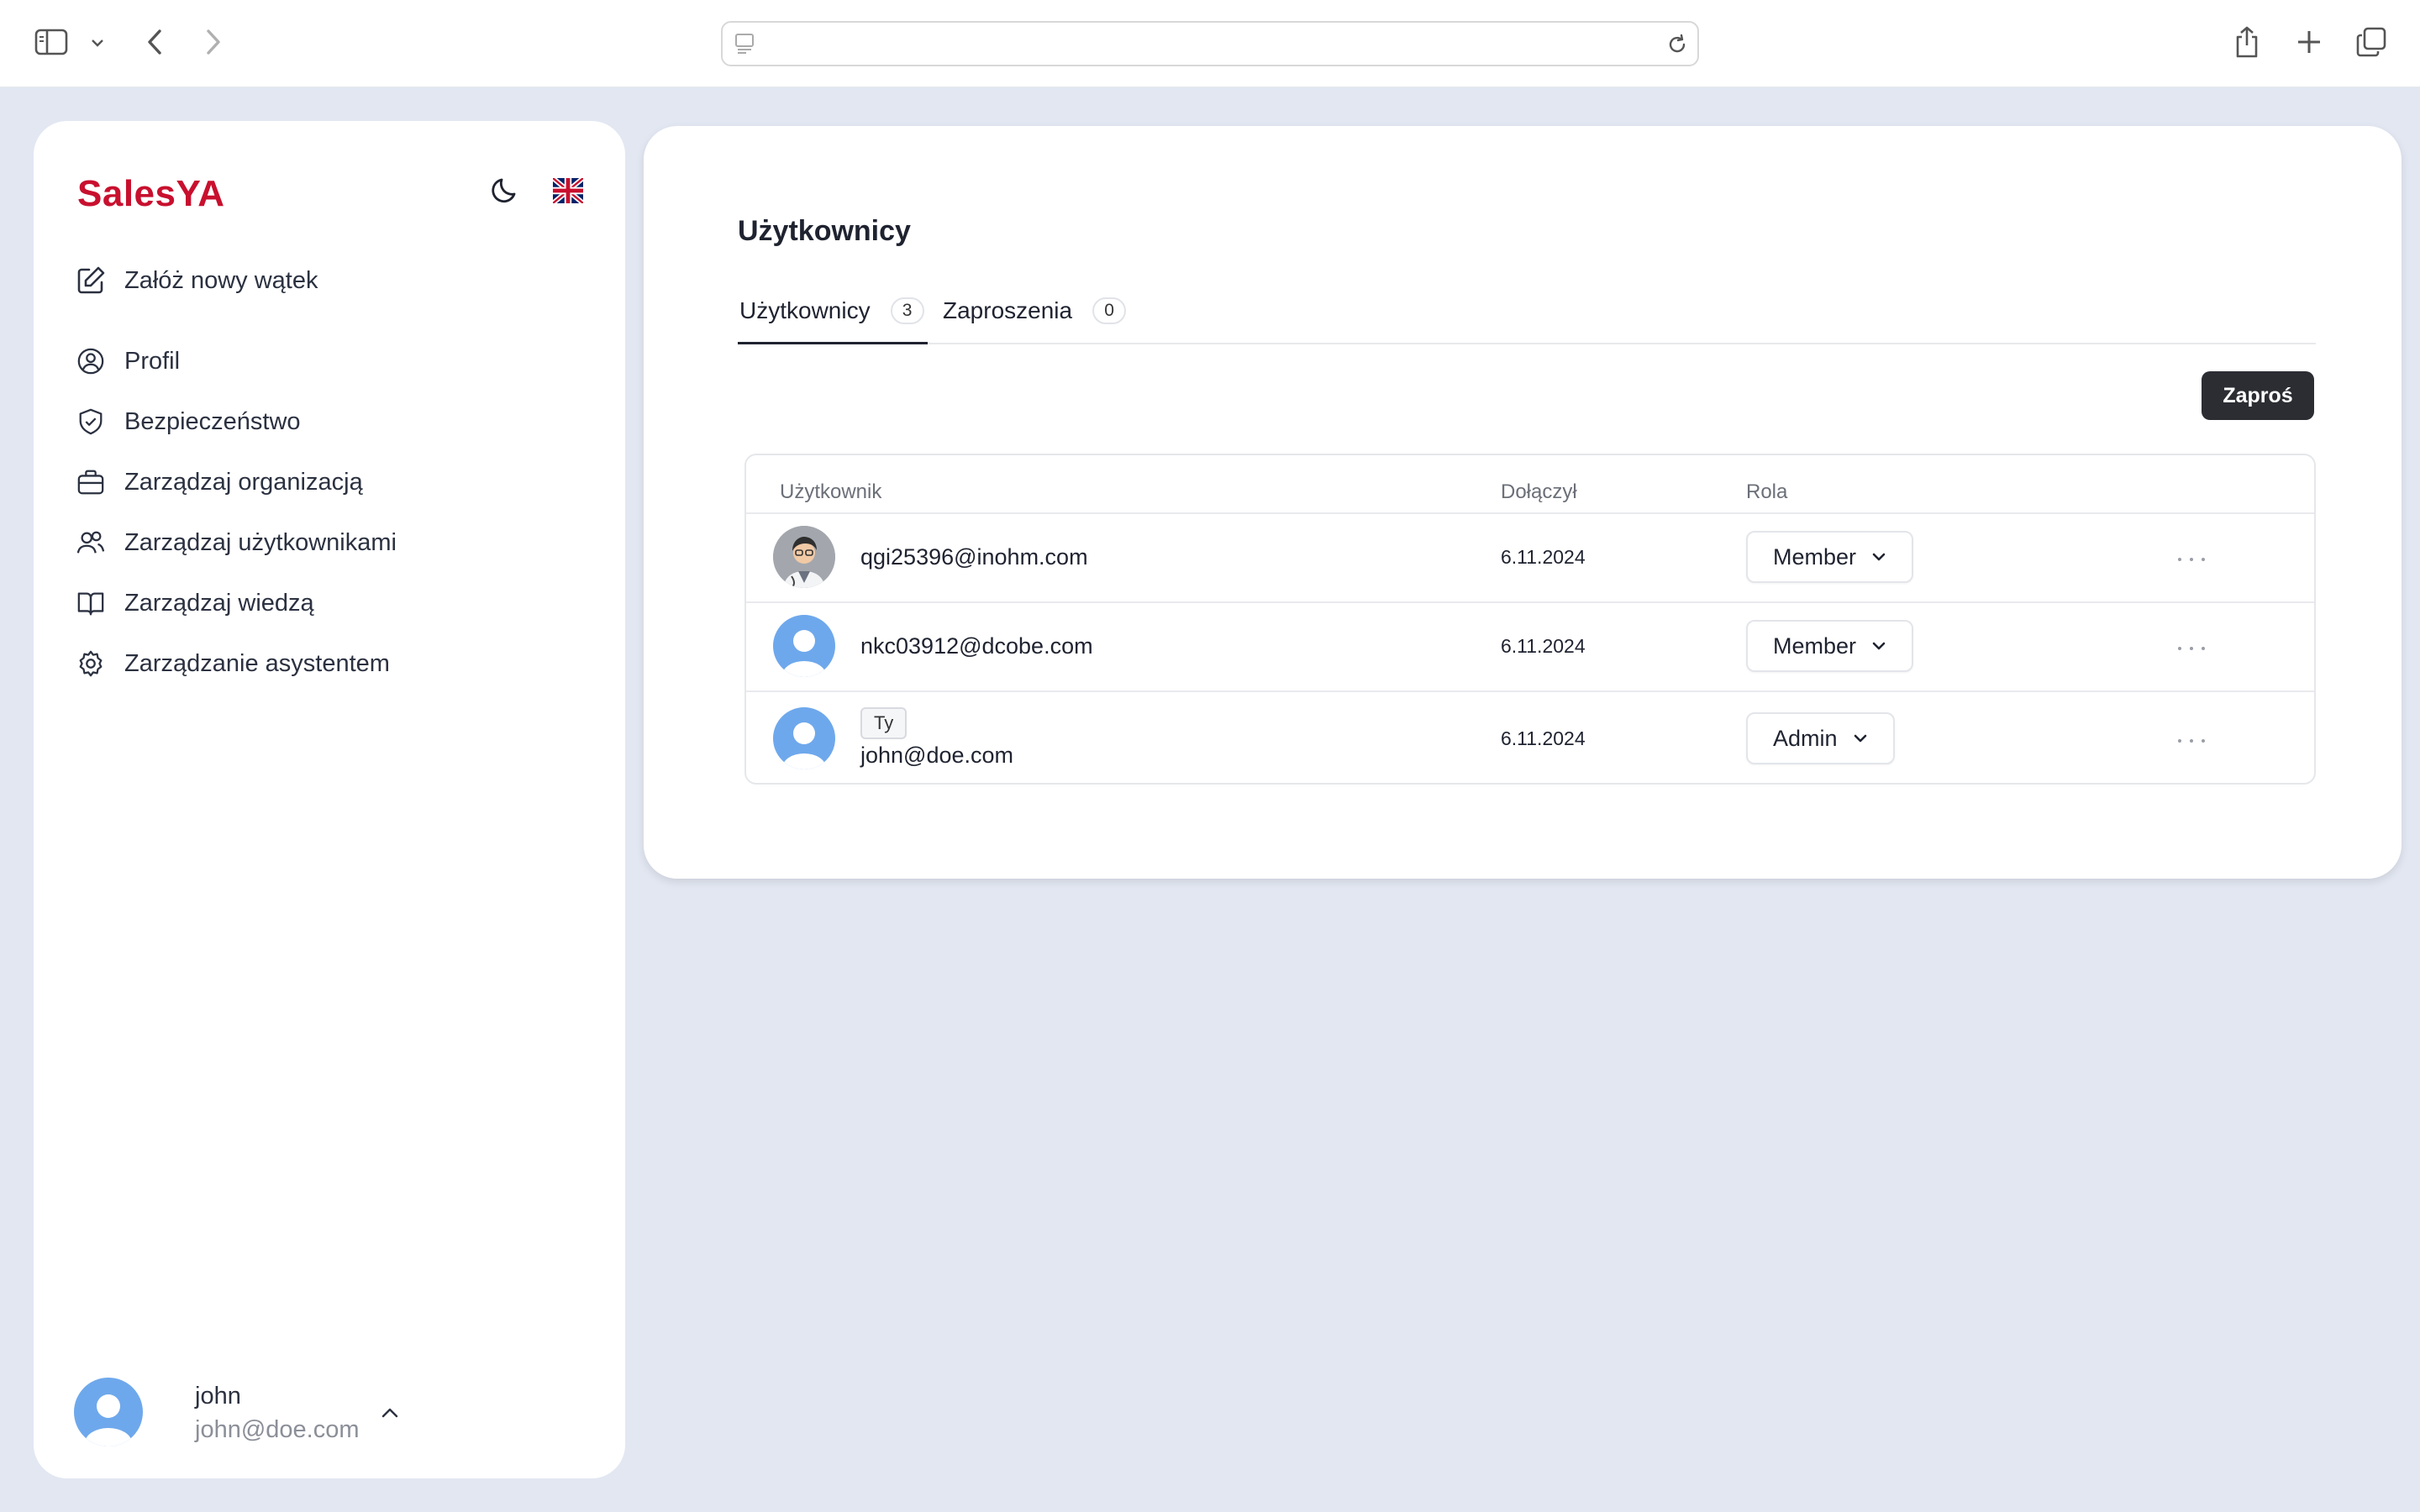 This screenshot has height=1512, width=2420. What do you see at coordinates (261, 542) in the screenshot?
I see `sidebar-item-label: Zarządzaj użytkownikami` at bounding box center [261, 542].